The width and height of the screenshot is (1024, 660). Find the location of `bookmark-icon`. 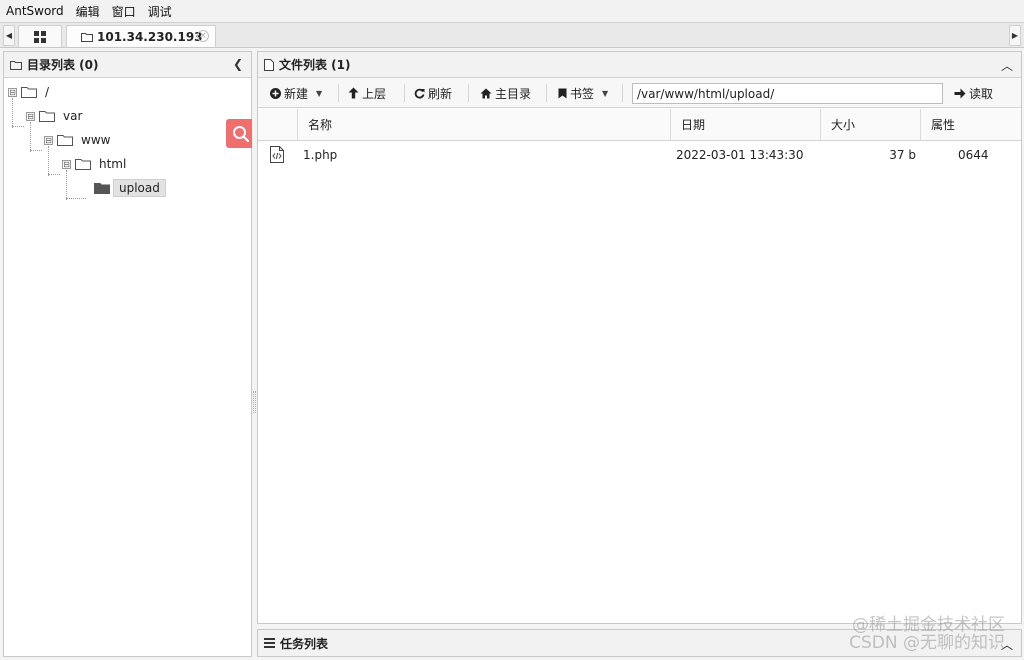

bookmark-icon is located at coordinates (562, 93).